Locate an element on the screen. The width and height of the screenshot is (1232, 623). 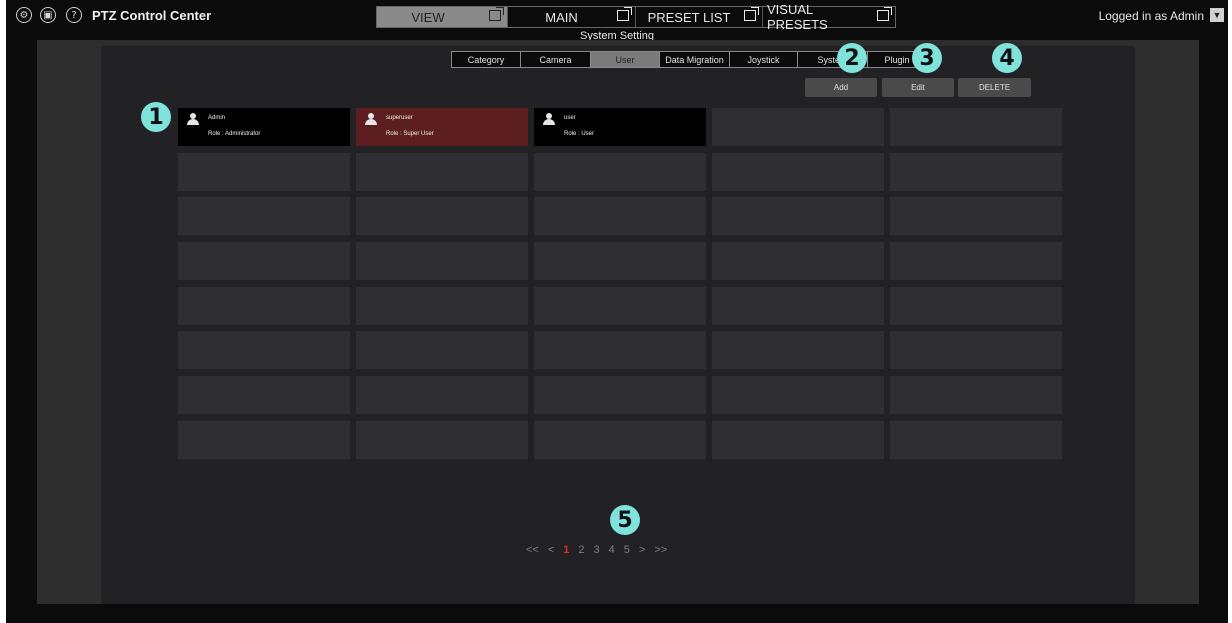
tab-view-label: VIEW is located at coordinates (428, 17).